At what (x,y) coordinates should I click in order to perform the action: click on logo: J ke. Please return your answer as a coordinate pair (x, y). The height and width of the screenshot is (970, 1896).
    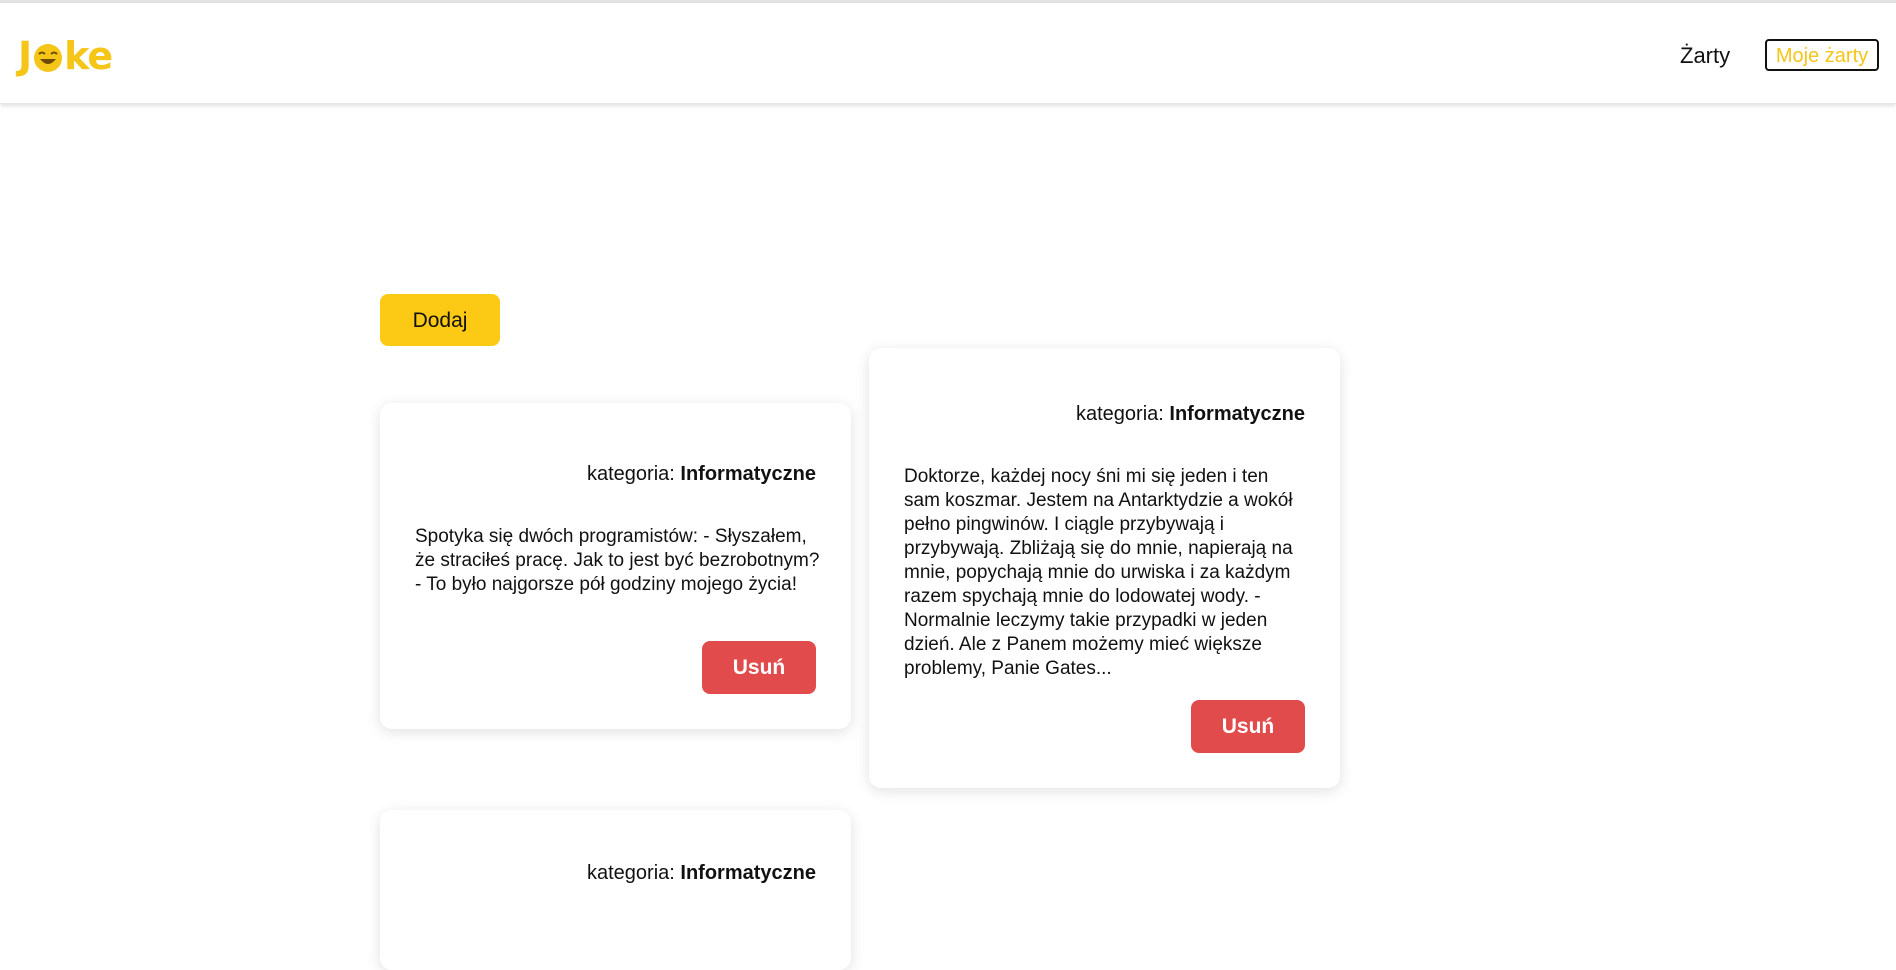
    Looking at the image, I should click on (65, 56).